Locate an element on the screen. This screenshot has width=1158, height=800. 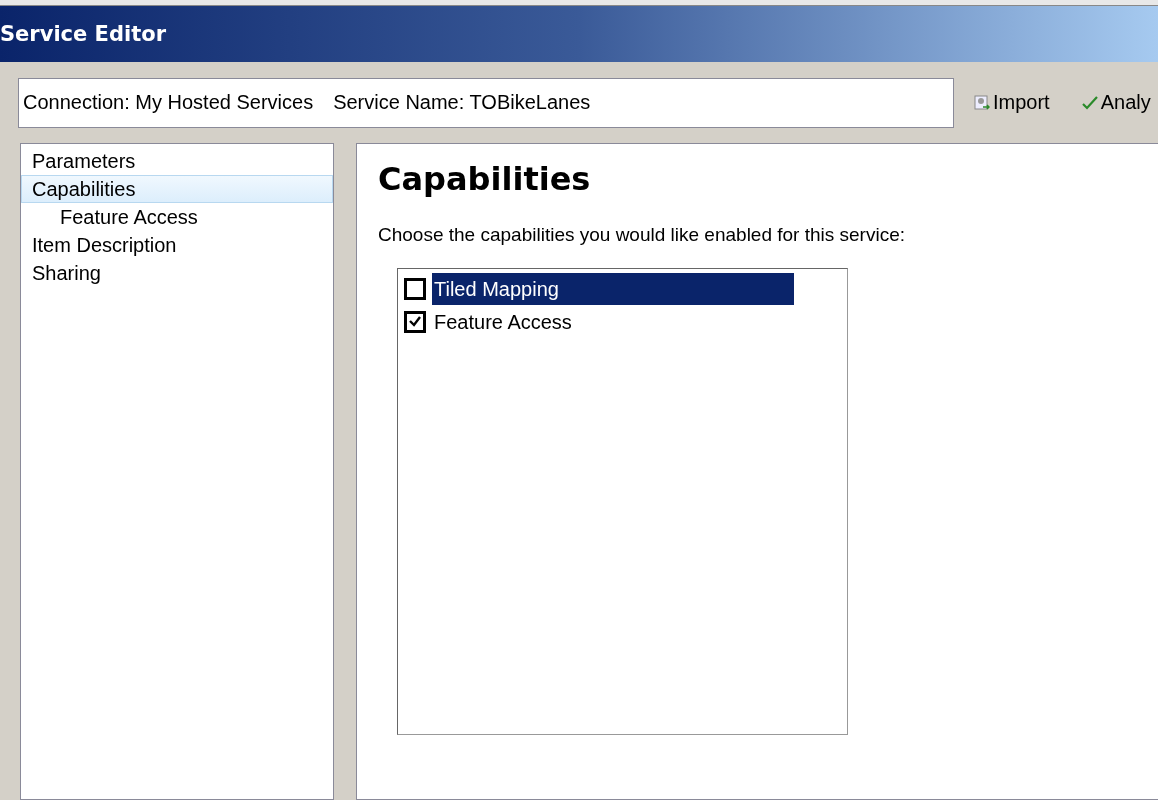
capability-item: Tiled Mapping is located at coordinates (613, 288).